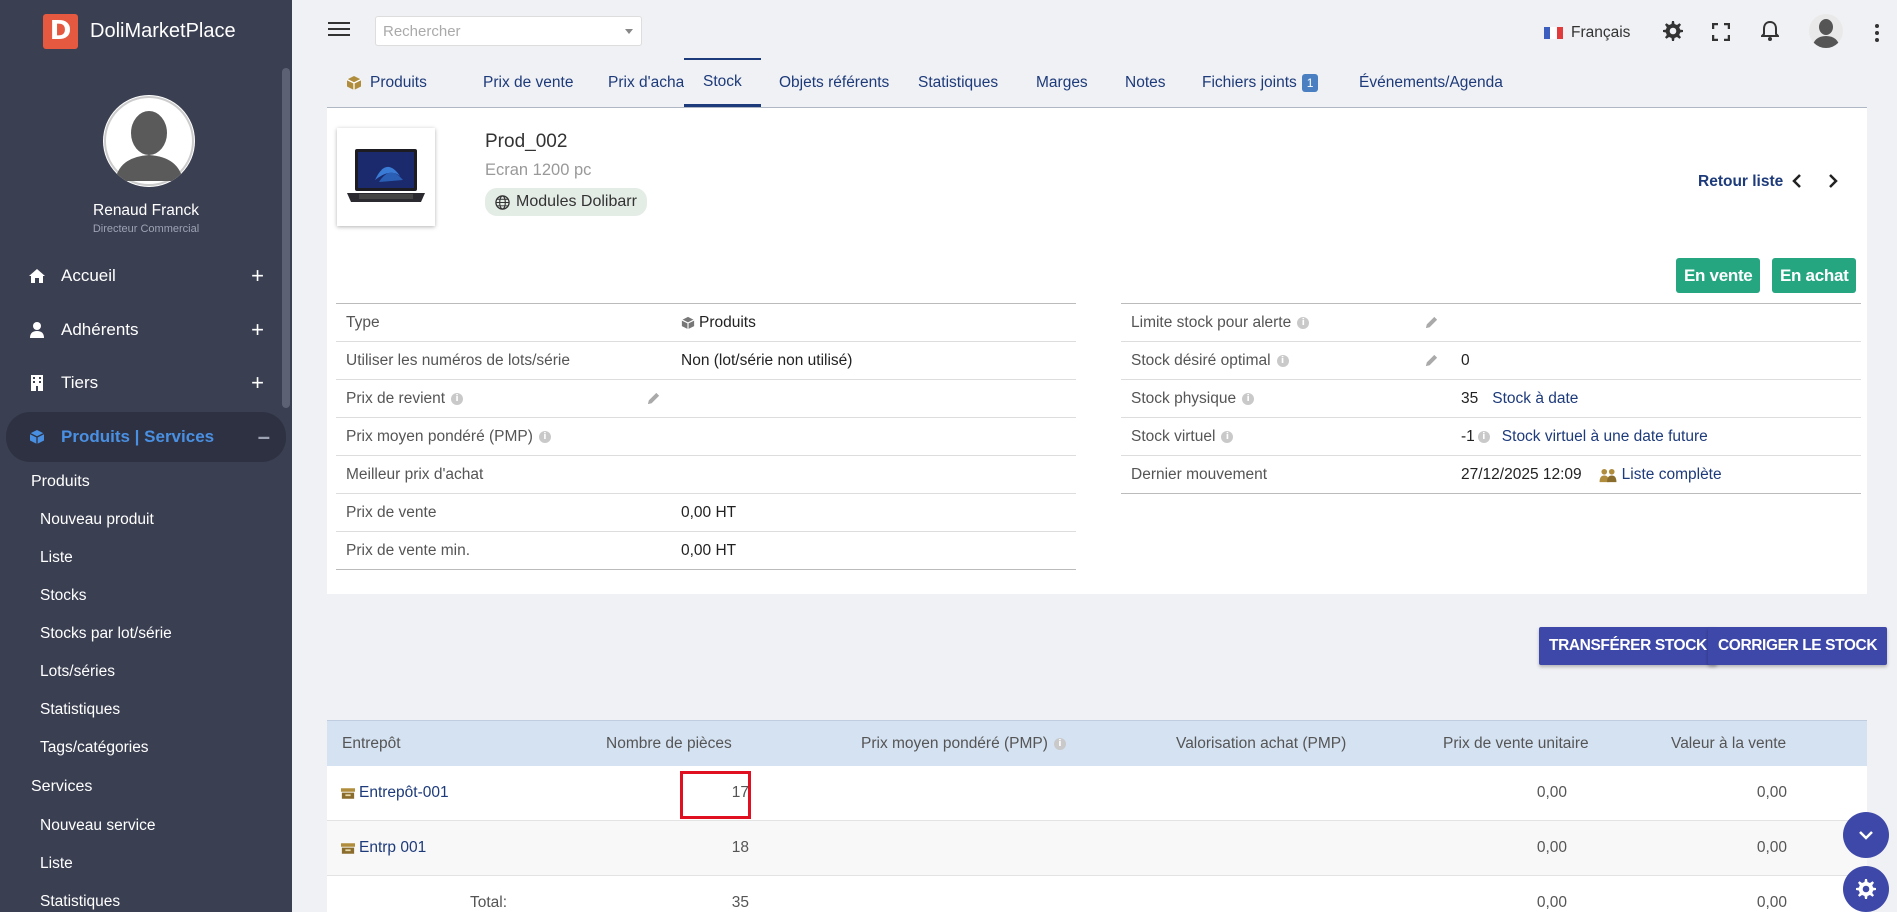 Image resolution: width=1897 pixels, height=912 pixels. What do you see at coordinates (97, 520) in the screenshot?
I see `submenu-nouveau-produit: Nouveau produit` at bounding box center [97, 520].